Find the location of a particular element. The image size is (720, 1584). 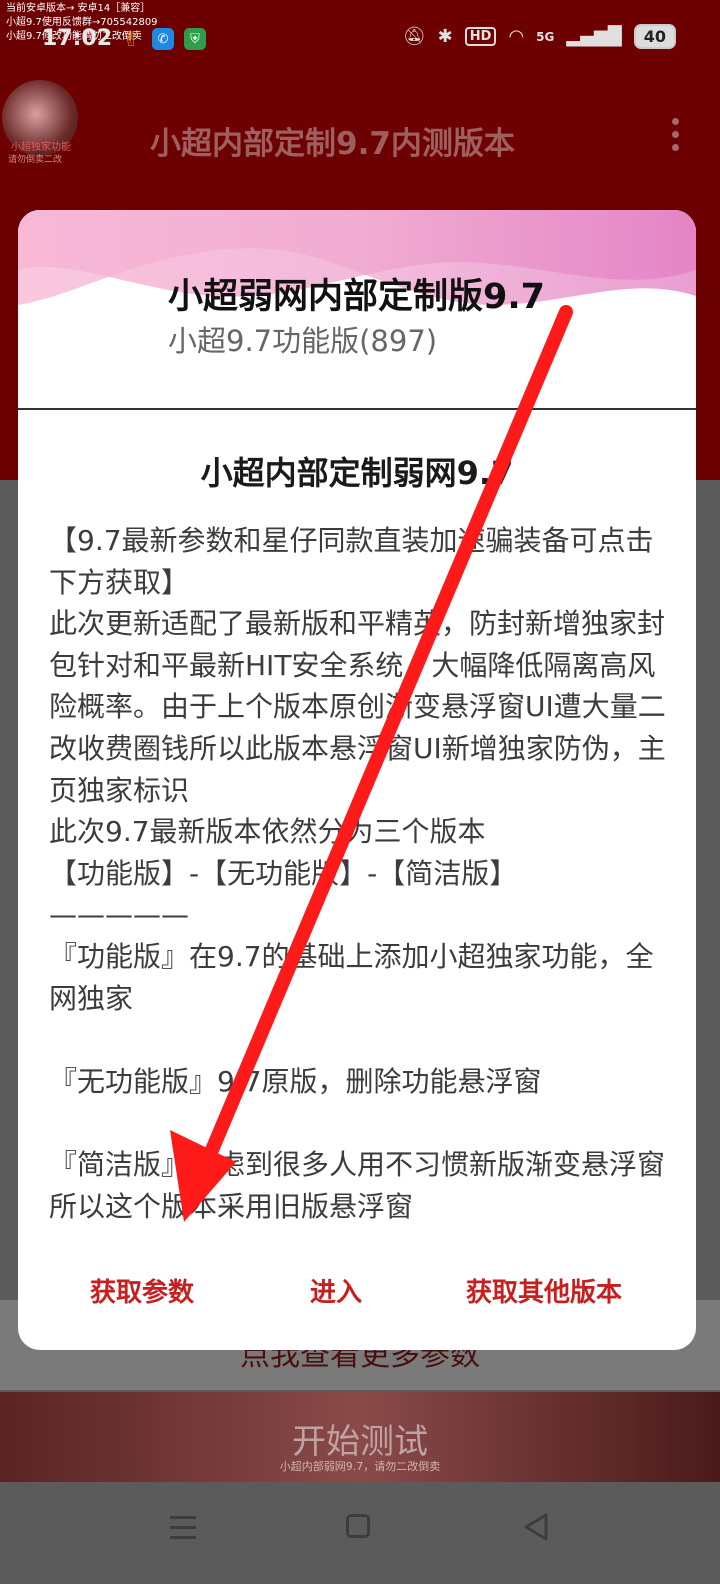

divider is located at coordinates (357, 409).